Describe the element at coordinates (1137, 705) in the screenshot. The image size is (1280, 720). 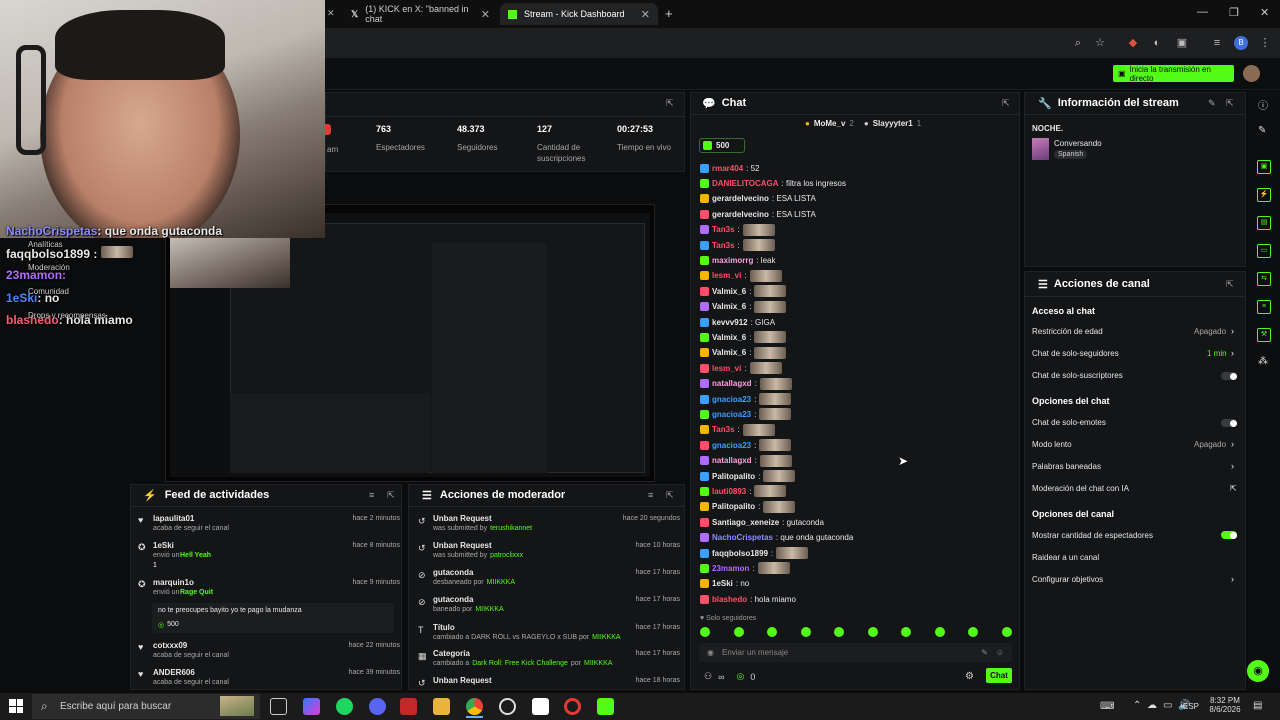
I see `tray-chevron-icon: ⌃` at that location.